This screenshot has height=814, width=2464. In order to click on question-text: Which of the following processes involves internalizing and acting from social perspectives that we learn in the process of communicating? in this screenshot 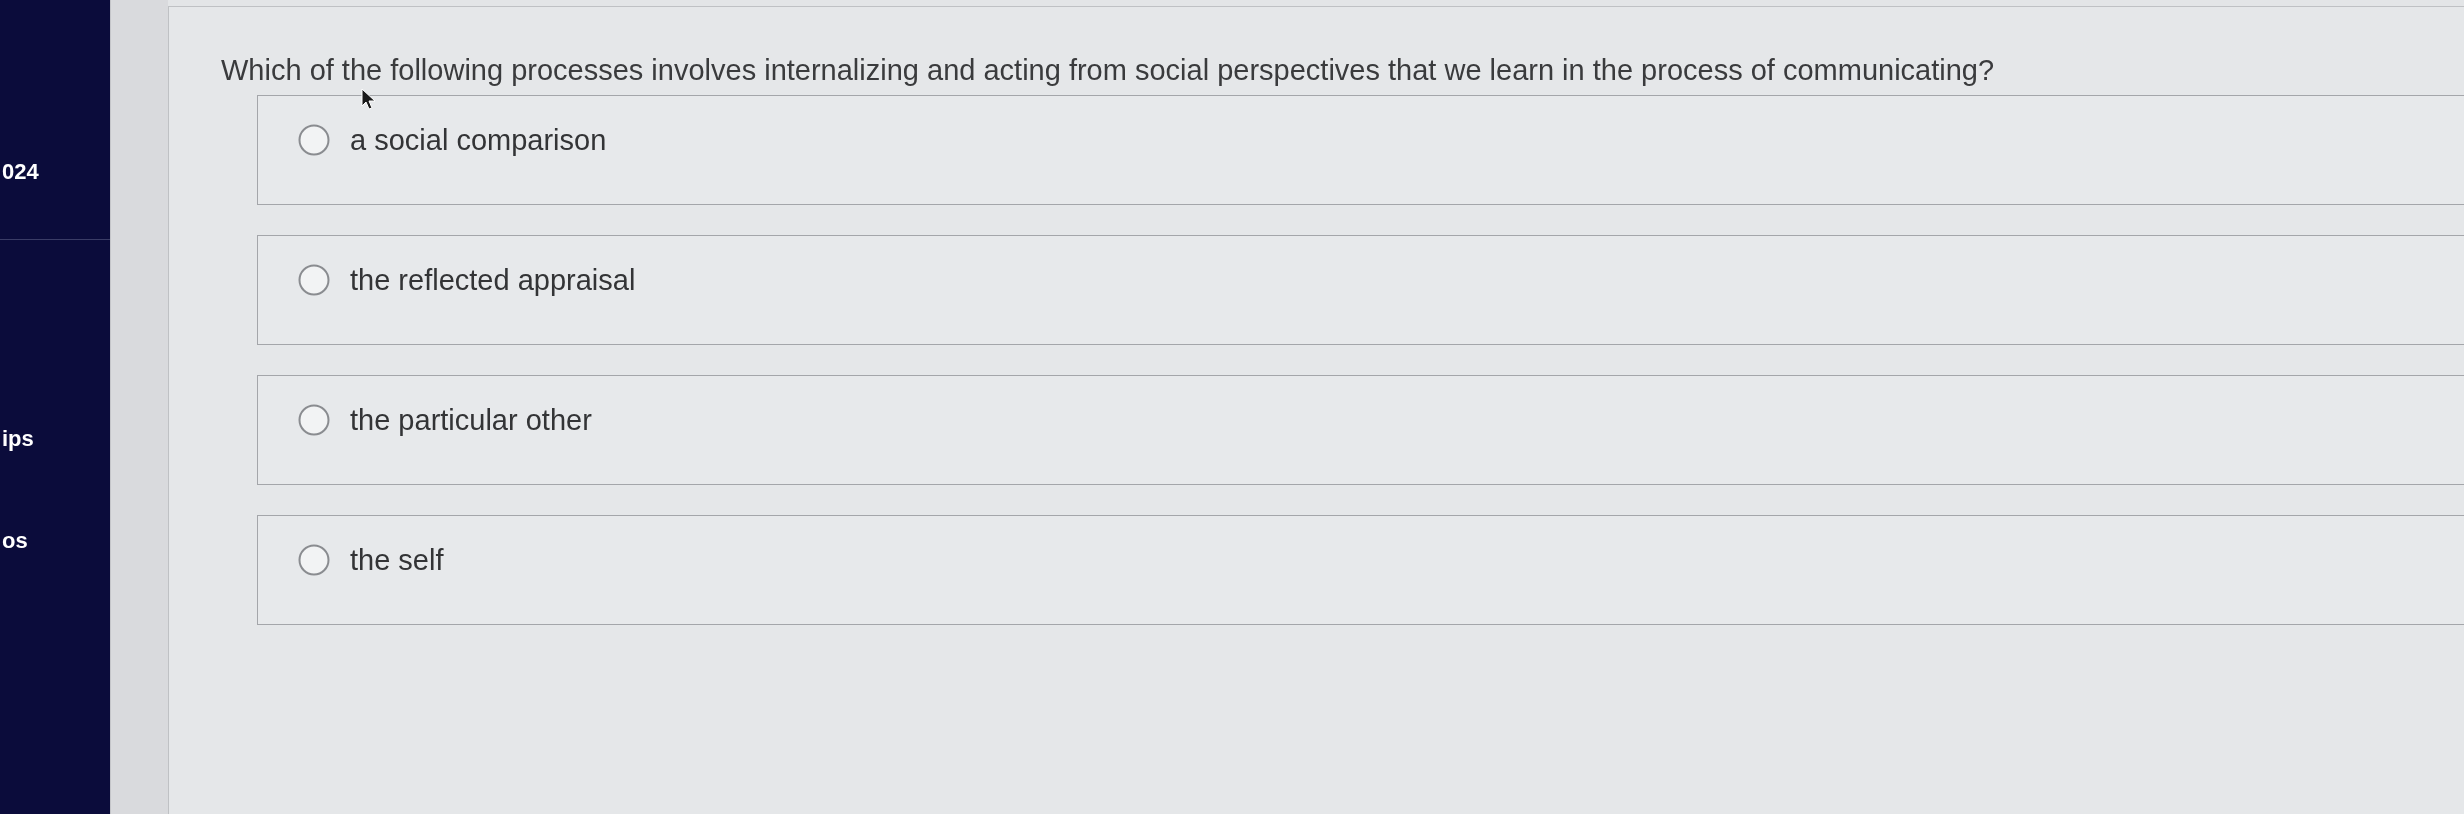, I will do `click(1108, 70)`.